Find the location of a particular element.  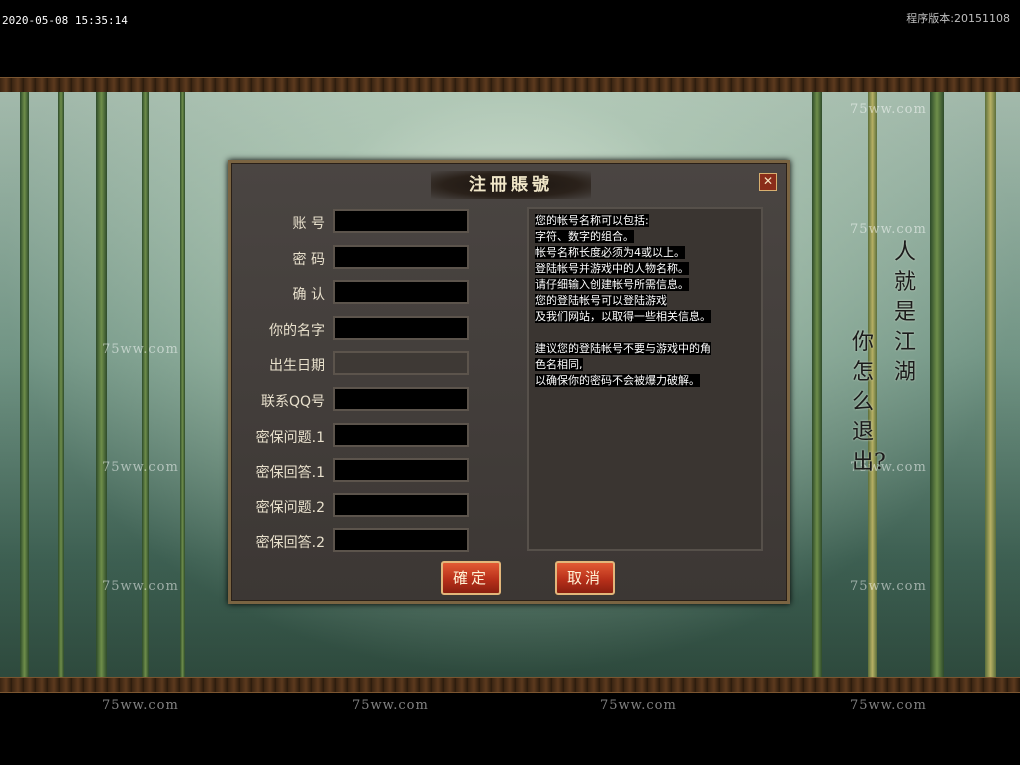

password-label: 密 码 is located at coordinates (308, 260).